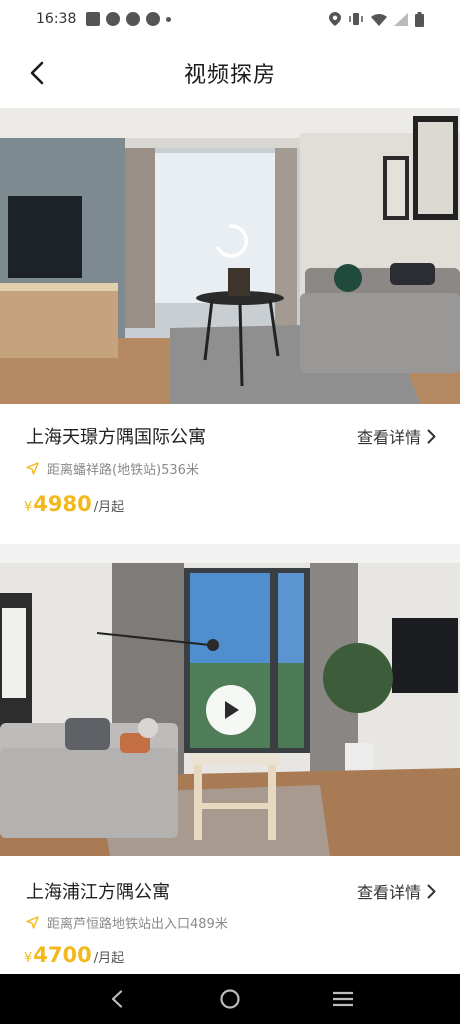  I want to click on location-text: 距离芦恒路地铁站出入口489米, so click(137, 924).